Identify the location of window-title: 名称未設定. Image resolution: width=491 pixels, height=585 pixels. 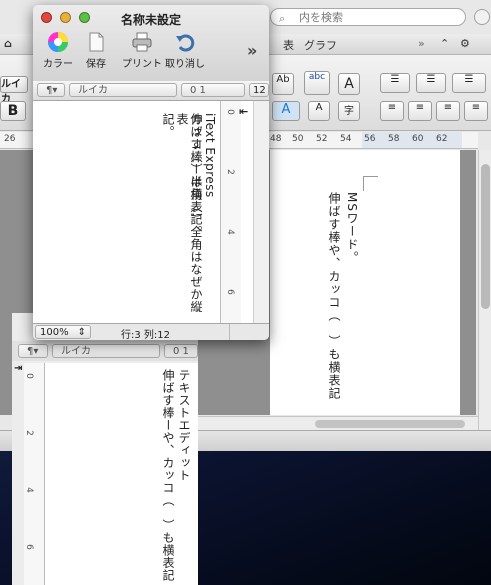
(150, 20).